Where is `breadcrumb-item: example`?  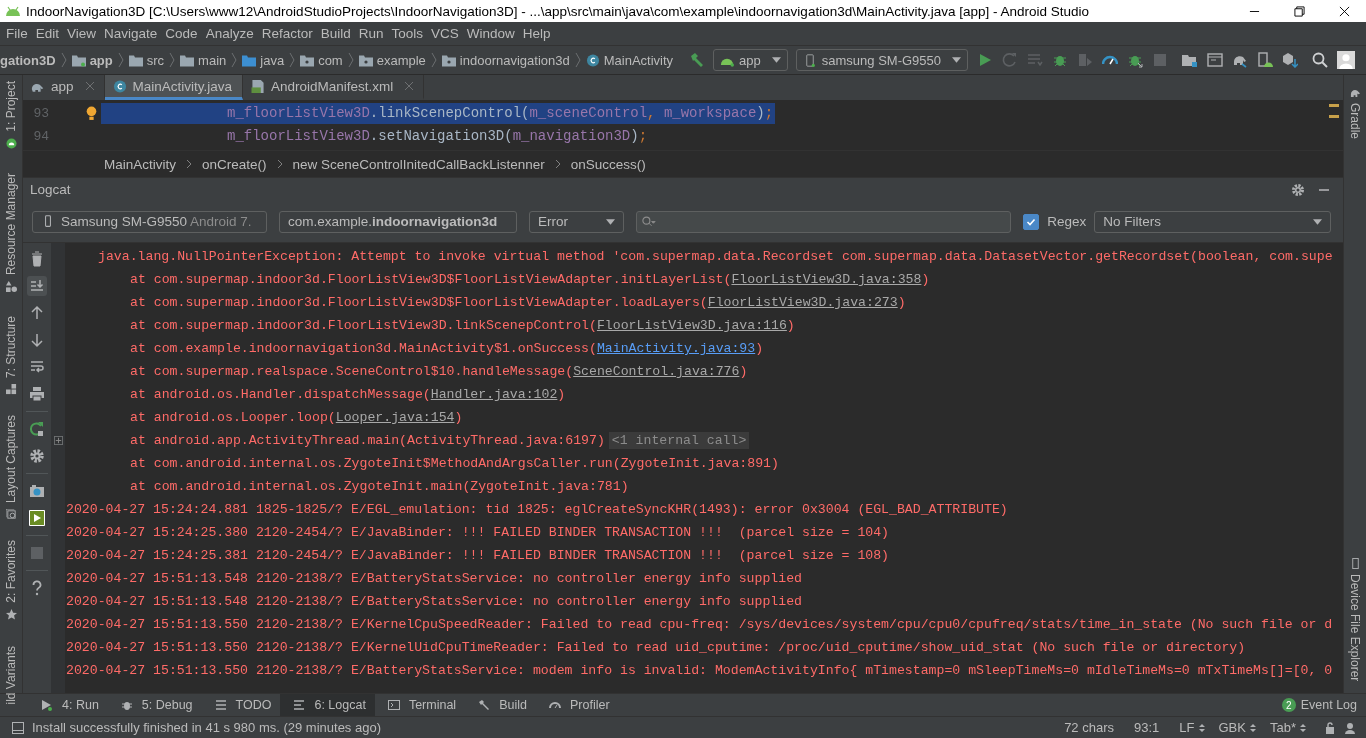 breadcrumb-item: example is located at coordinates (401, 60).